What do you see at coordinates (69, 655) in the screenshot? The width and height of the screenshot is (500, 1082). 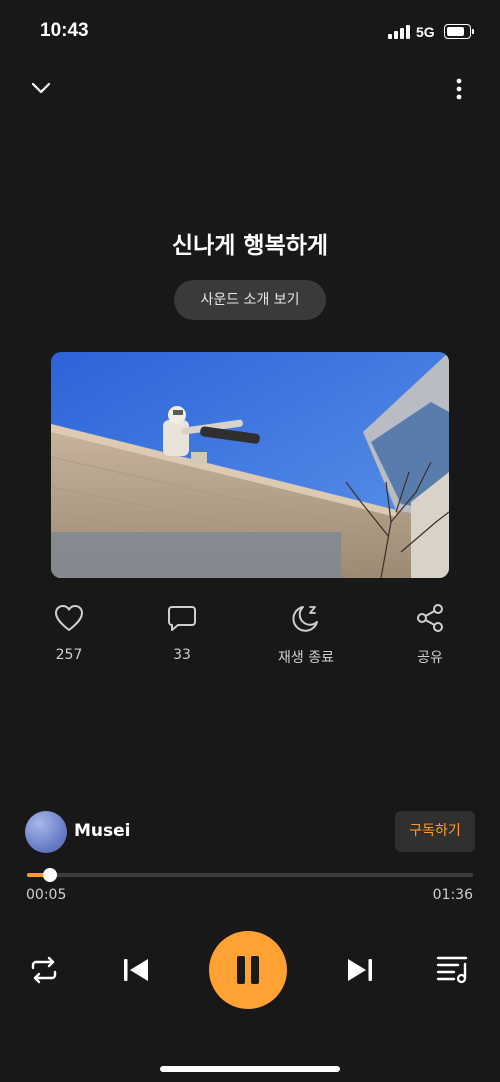 I see `like-count: 257` at bounding box center [69, 655].